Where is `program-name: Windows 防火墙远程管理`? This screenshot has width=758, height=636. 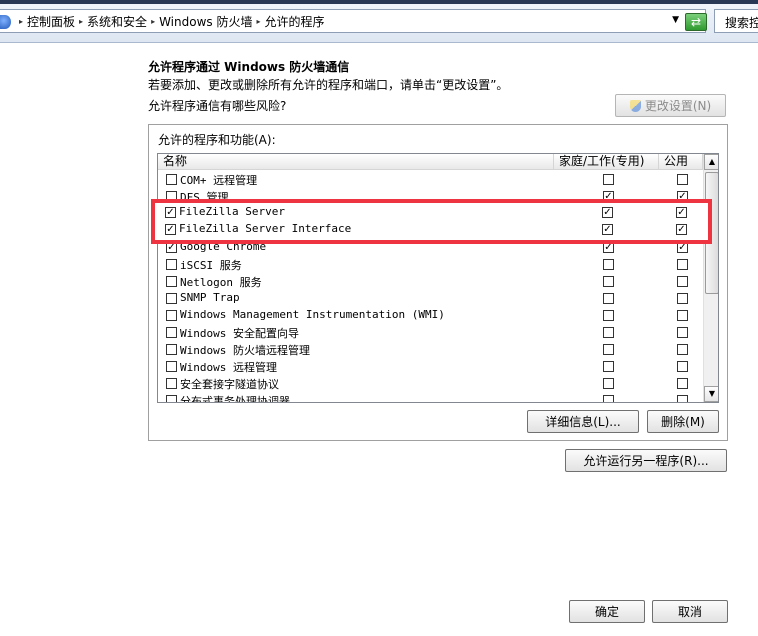
program-name: Windows 防火墙远程管理 is located at coordinates (245, 350).